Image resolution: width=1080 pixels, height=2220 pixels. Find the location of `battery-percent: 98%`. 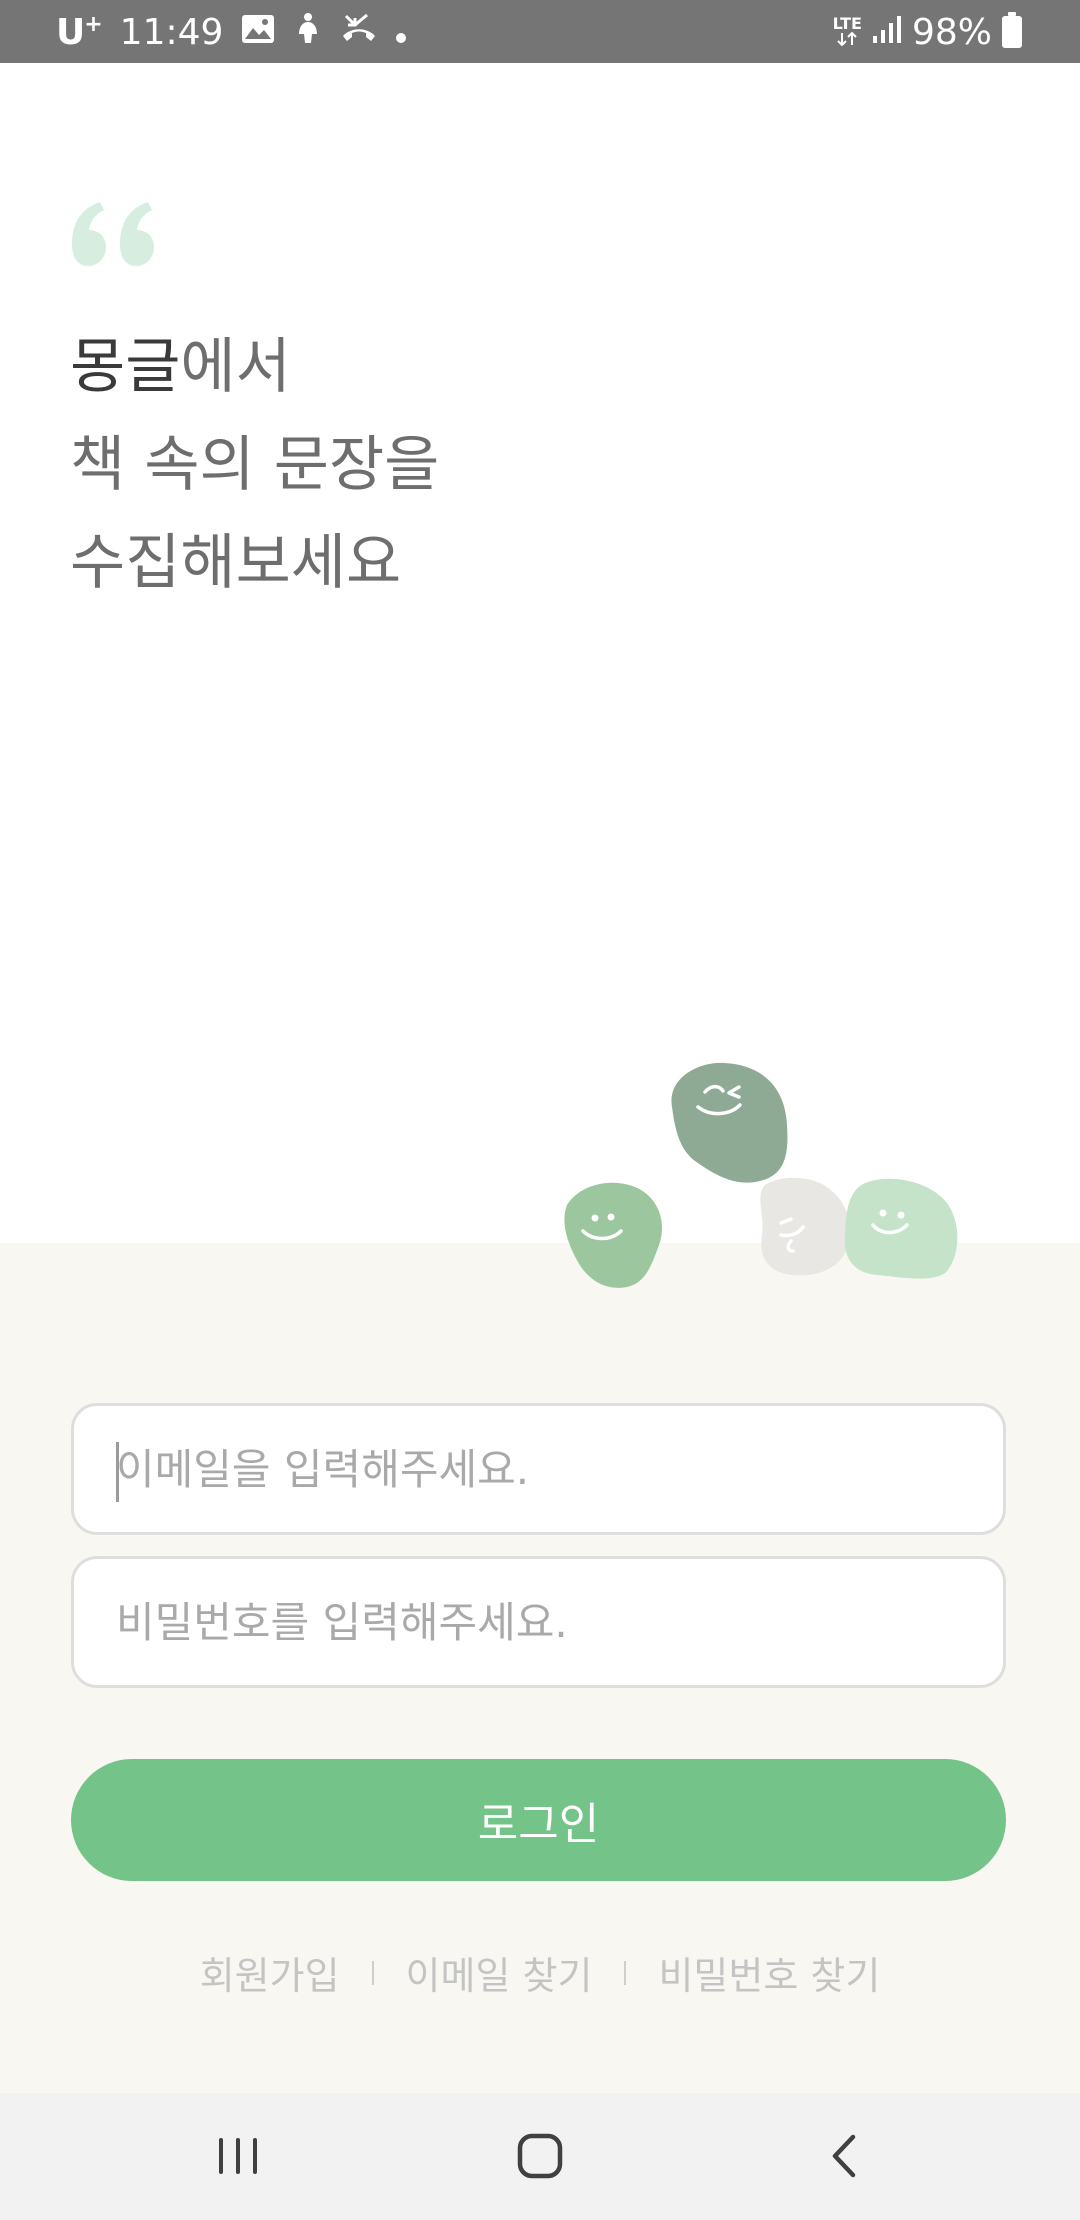

battery-percent: 98% is located at coordinates (951, 32).